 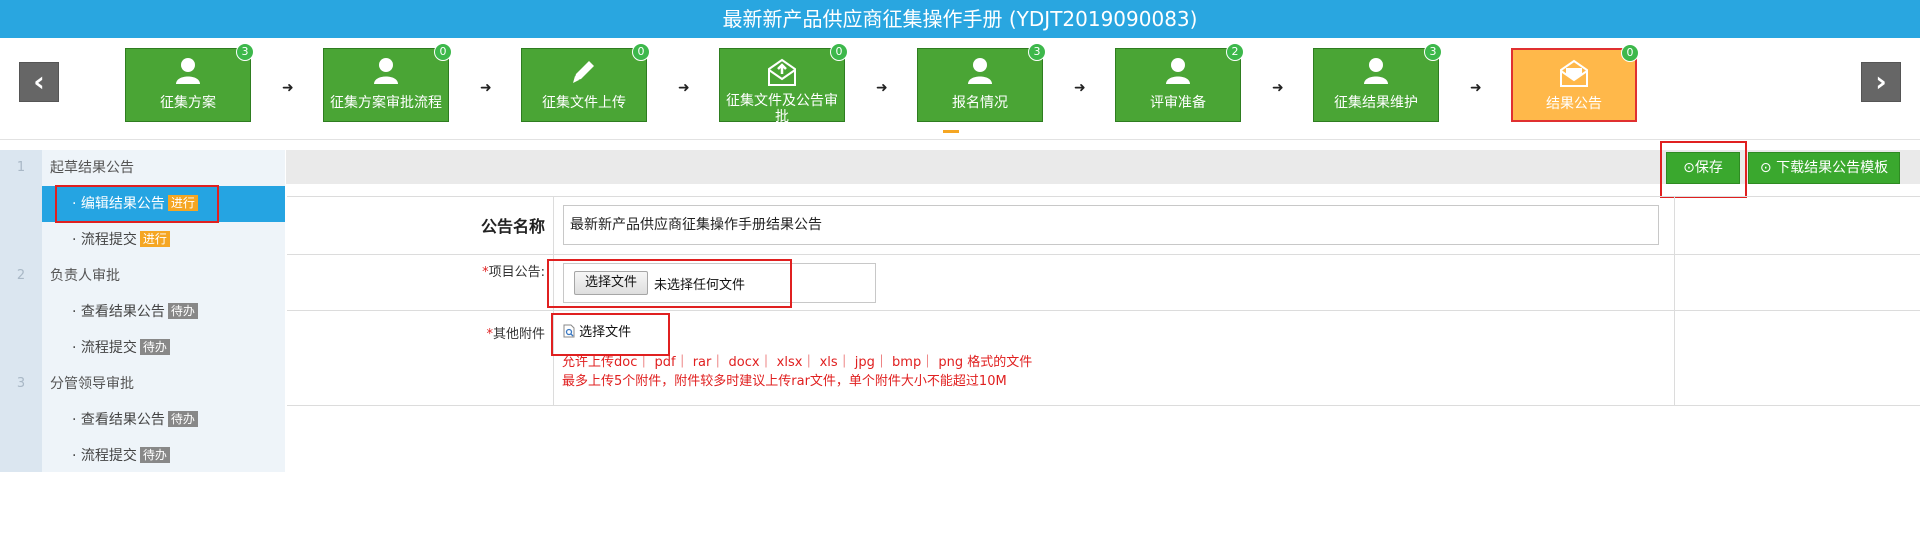 What do you see at coordinates (784, 381) in the screenshot?
I see `file-size-hint: 最多上传5个附件，附件较多时建议上传rar文件，单个附件大小不能超过10M` at bounding box center [784, 381].